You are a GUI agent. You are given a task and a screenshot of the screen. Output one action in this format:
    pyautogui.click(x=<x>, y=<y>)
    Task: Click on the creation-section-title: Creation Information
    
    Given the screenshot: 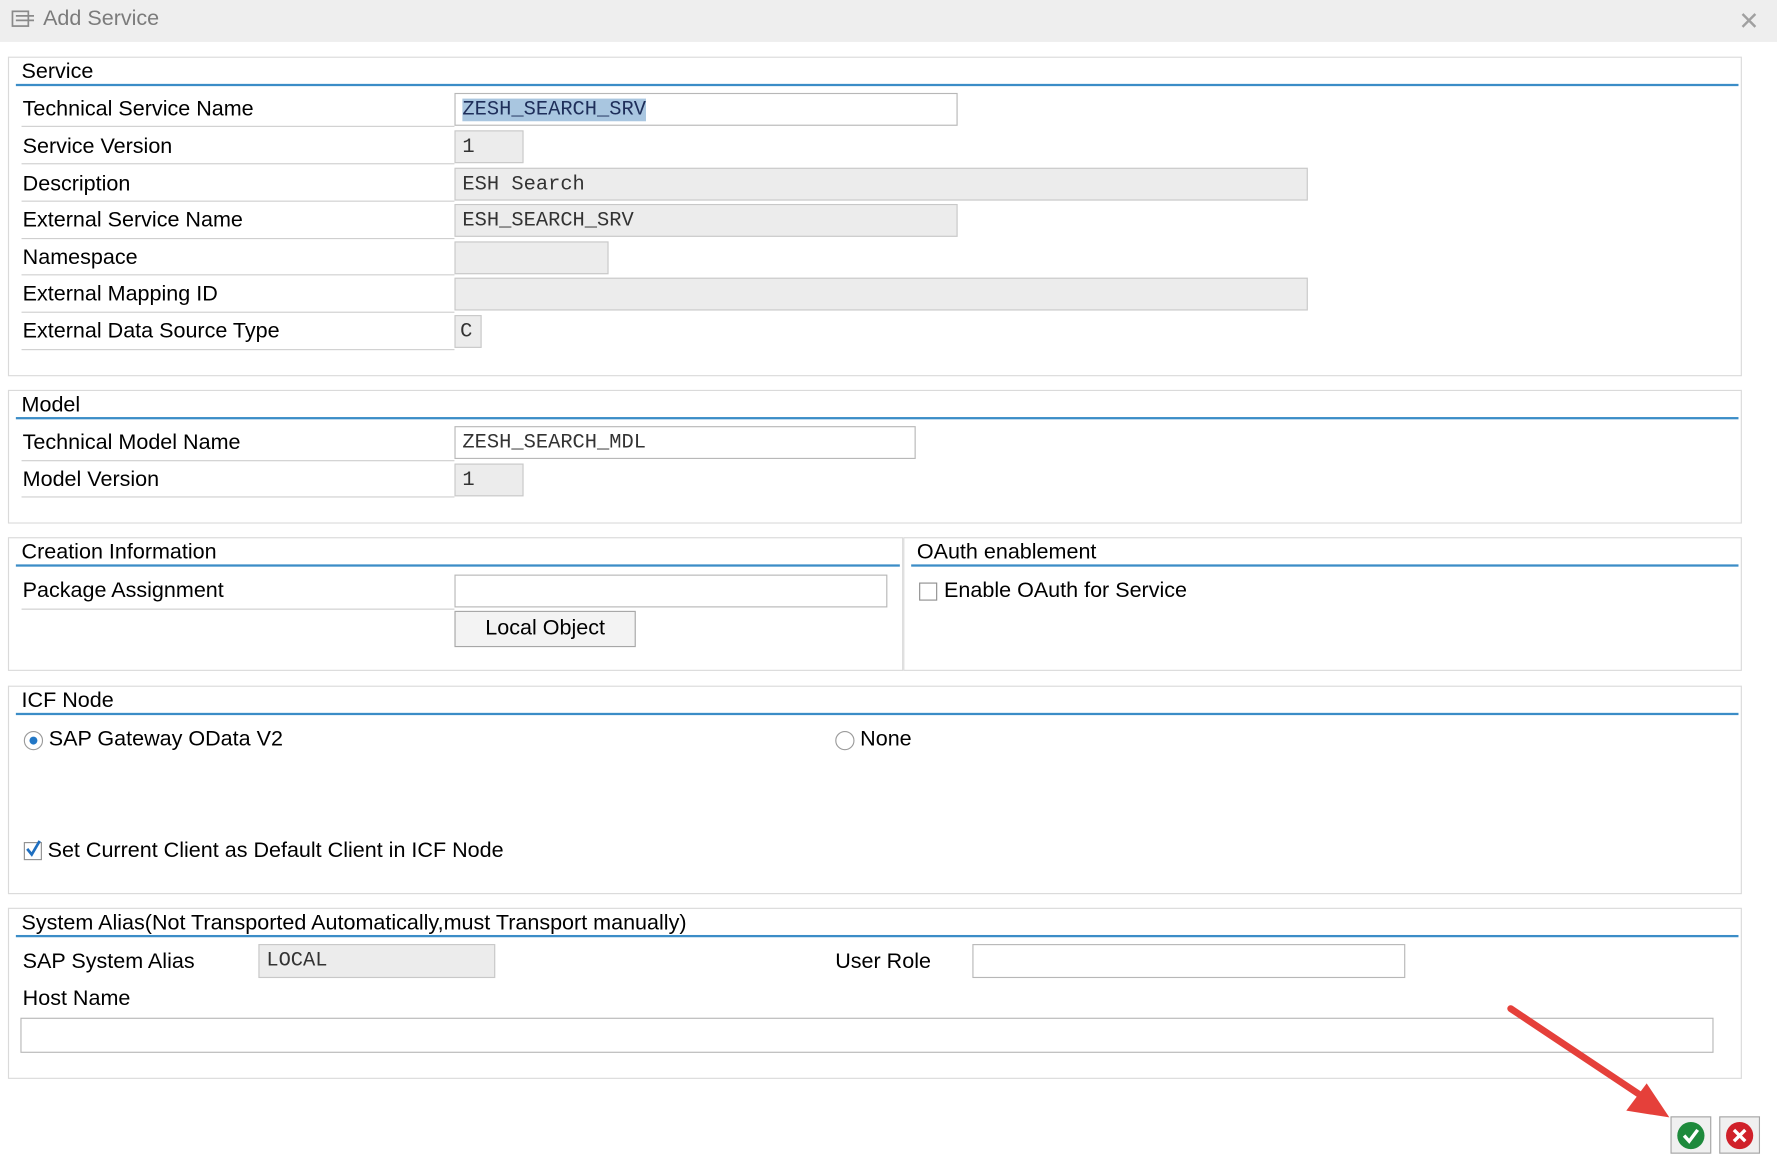 What is the action you would take?
    pyautogui.click(x=119, y=552)
    